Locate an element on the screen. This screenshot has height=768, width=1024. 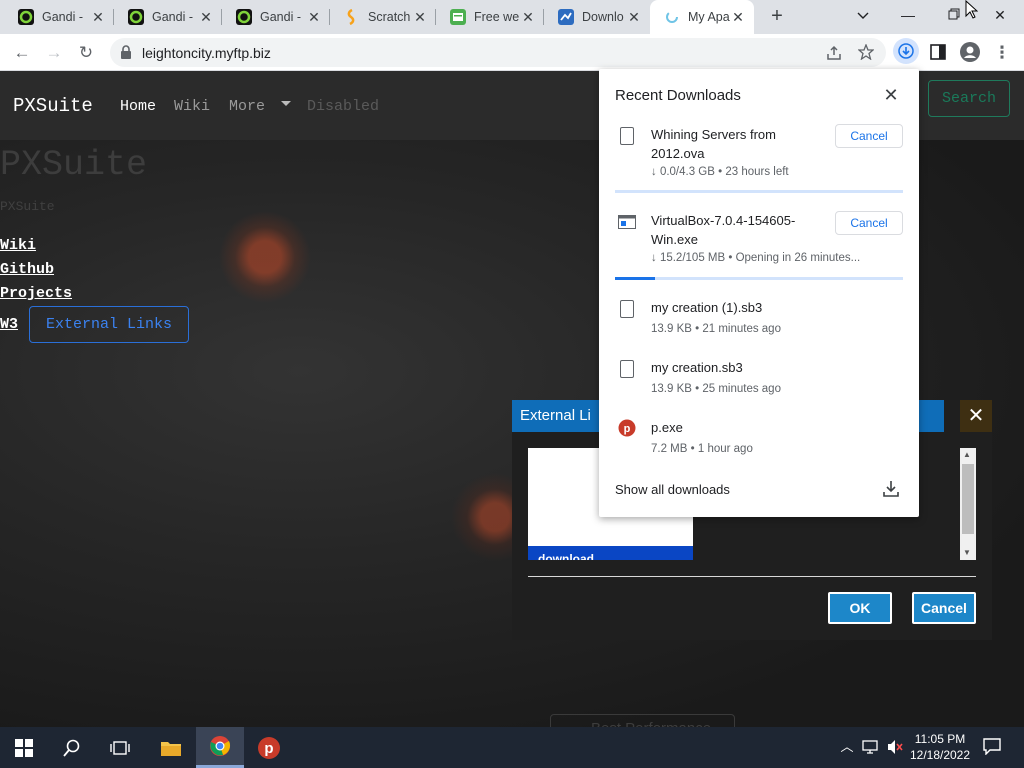
reload-icon: ↻ is located at coordinates (86, 53).